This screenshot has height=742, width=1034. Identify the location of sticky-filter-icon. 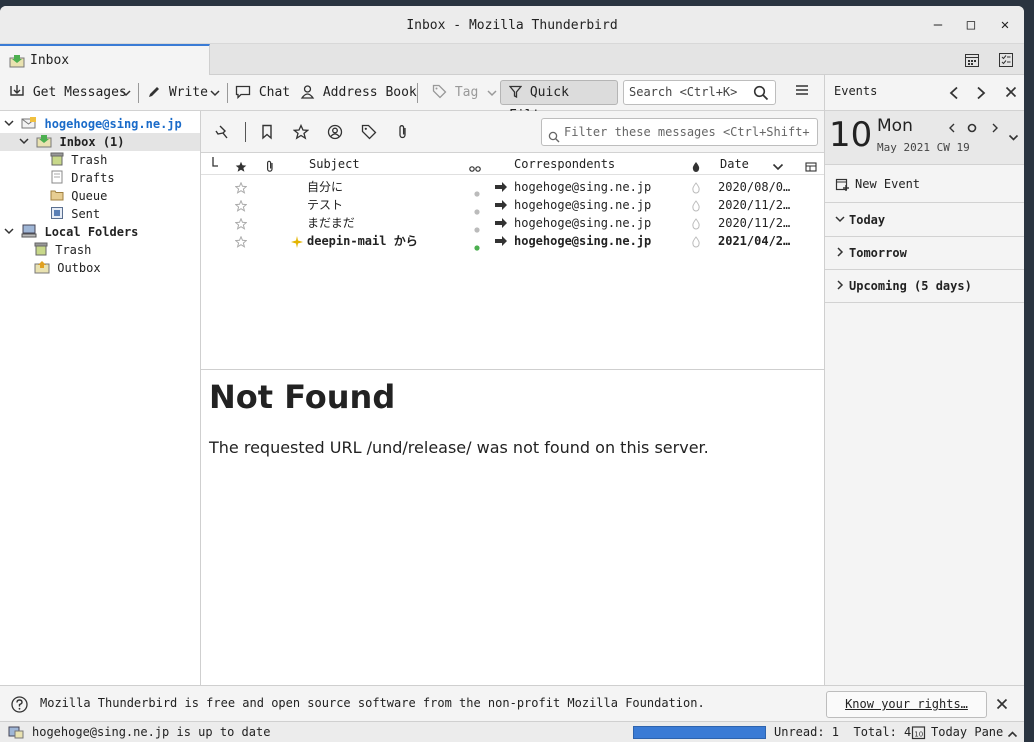
(222, 133).